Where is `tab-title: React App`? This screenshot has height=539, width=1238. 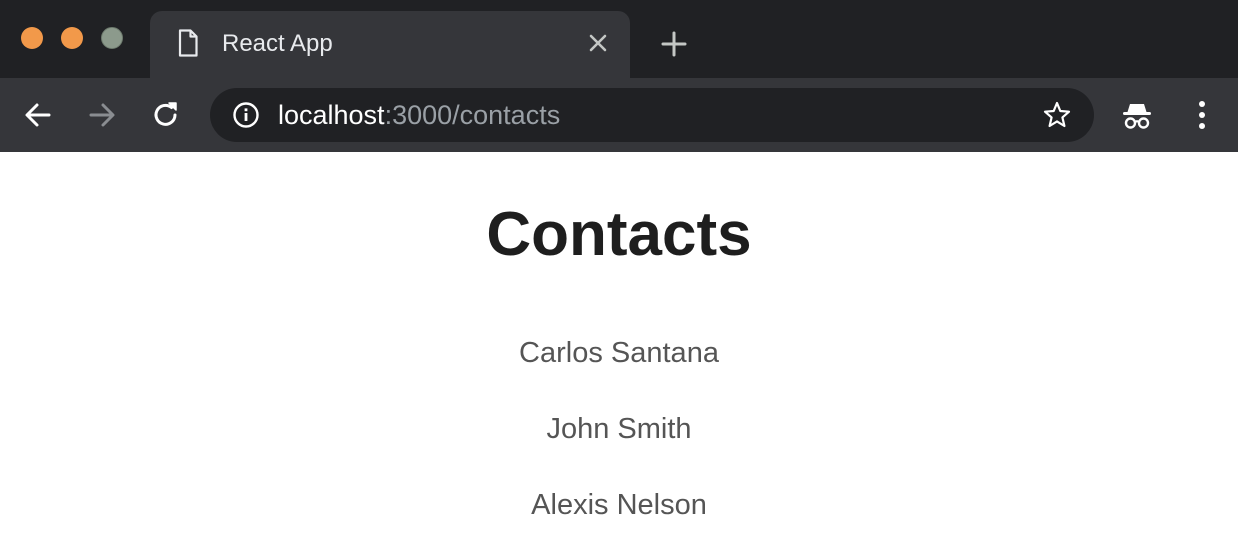 tab-title: React App is located at coordinates (277, 43).